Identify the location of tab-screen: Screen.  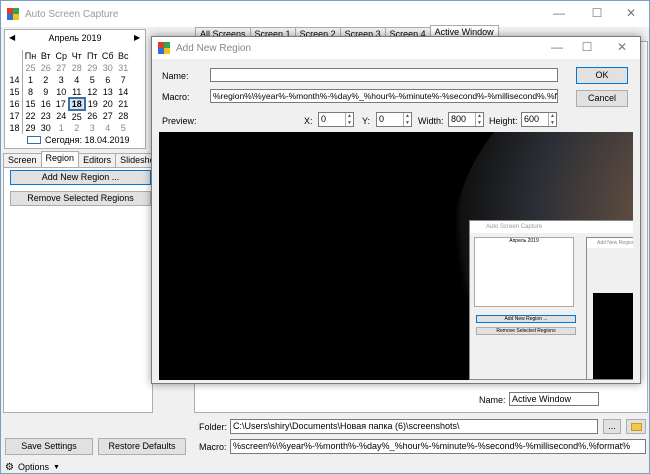
(22, 160).